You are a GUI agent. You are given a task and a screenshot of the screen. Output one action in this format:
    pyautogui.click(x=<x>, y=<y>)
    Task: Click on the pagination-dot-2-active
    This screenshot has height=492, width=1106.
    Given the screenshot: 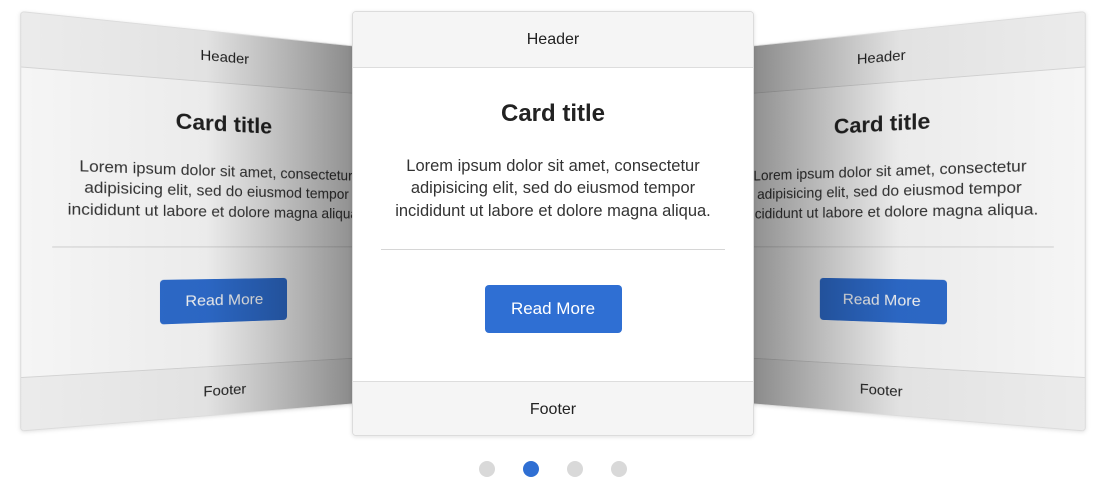 What is the action you would take?
    pyautogui.click(x=531, y=469)
    